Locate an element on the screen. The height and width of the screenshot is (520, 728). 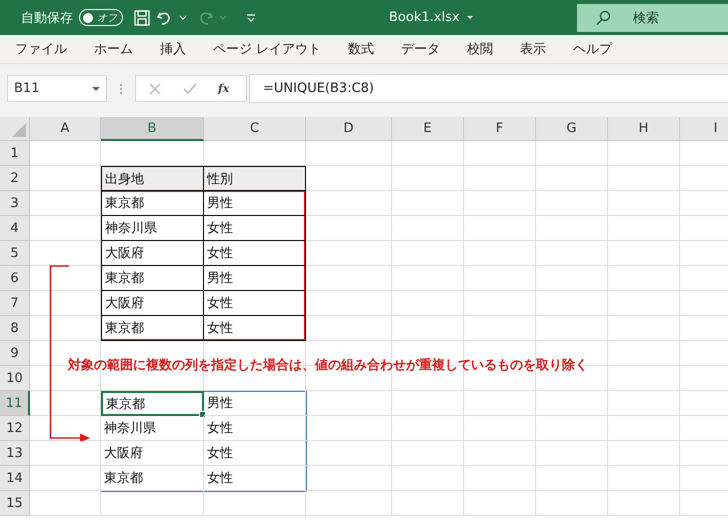
row-header: 10 is located at coordinates (15, 378).